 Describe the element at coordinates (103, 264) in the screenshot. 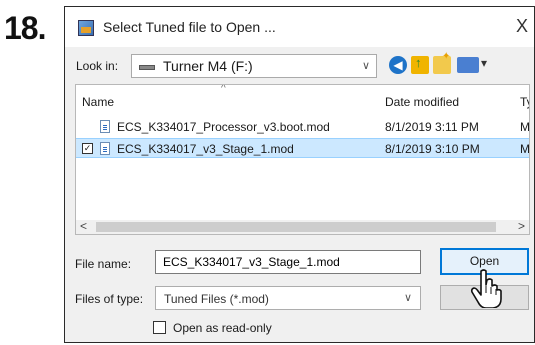

I see `file-name-label: File name:` at that location.